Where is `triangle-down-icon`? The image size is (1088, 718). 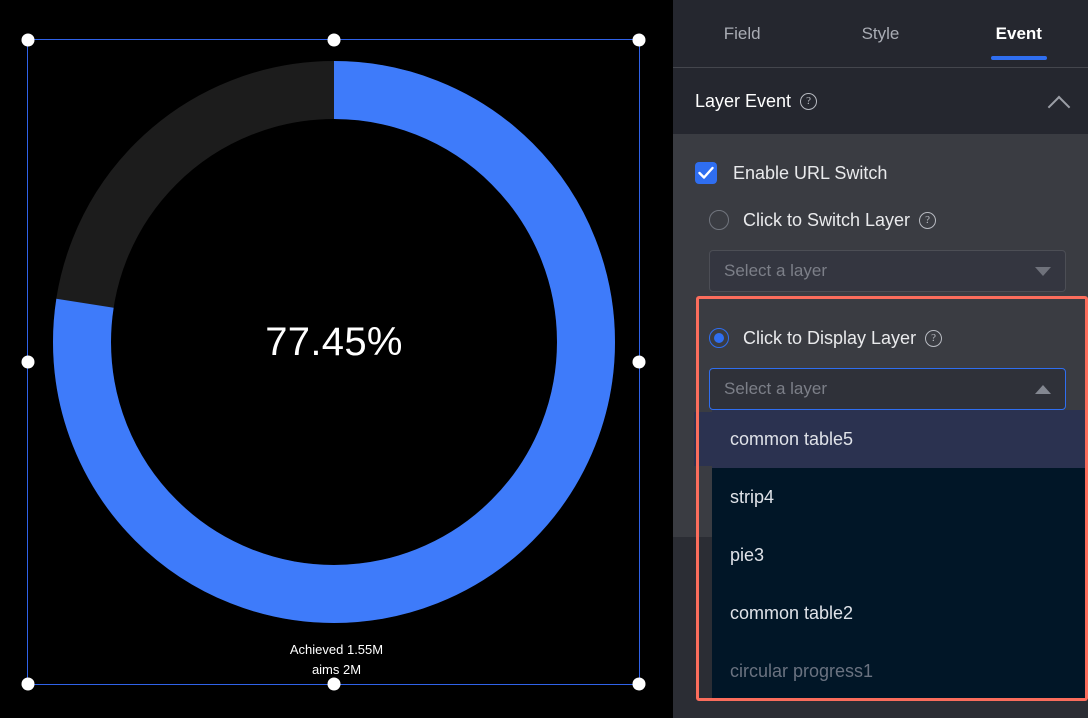 triangle-down-icon is located at coordinates (1043, 271).